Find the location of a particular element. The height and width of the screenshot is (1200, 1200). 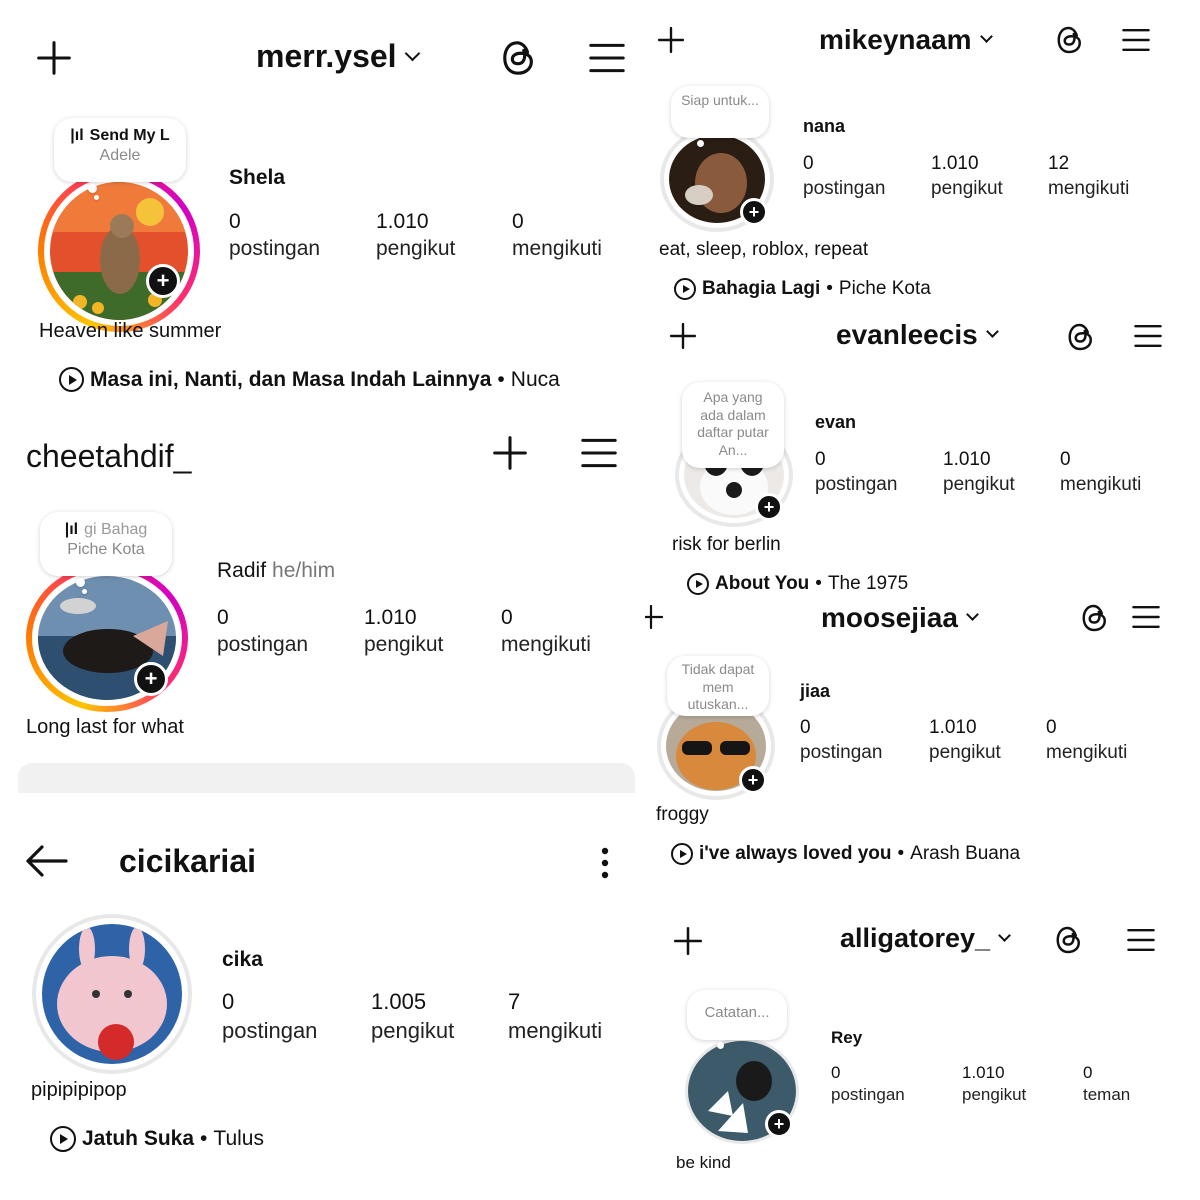

following-count: 0 teman is located at coordinates (1106, 1084).